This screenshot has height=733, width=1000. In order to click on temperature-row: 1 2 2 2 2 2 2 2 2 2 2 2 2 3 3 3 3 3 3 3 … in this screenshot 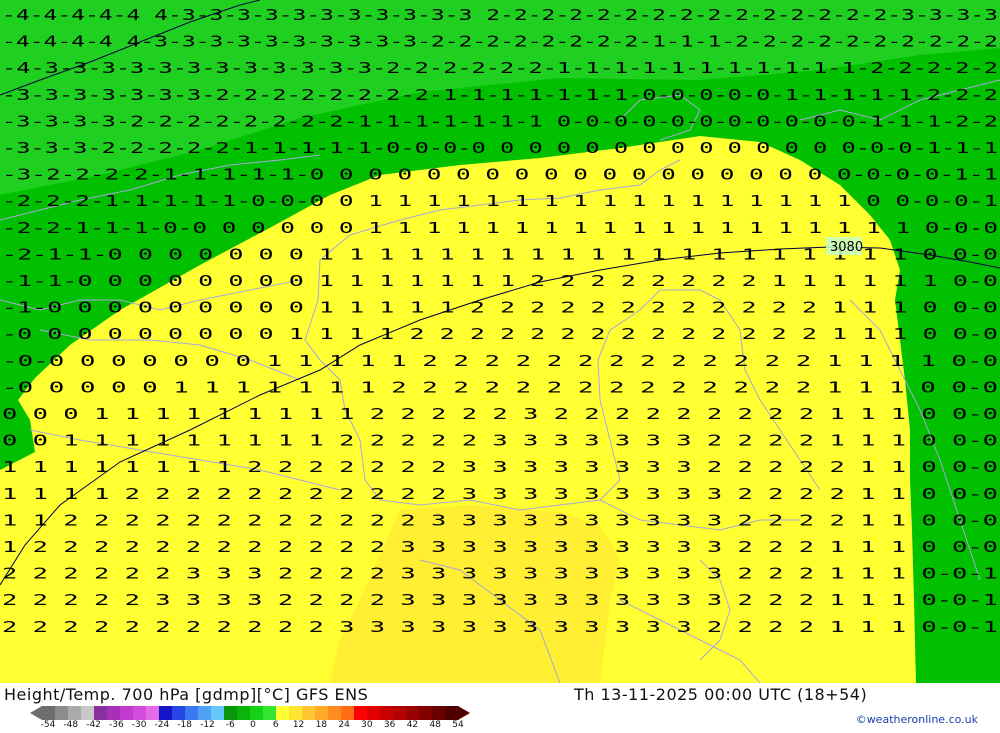, I will do `click(500, 547)`.